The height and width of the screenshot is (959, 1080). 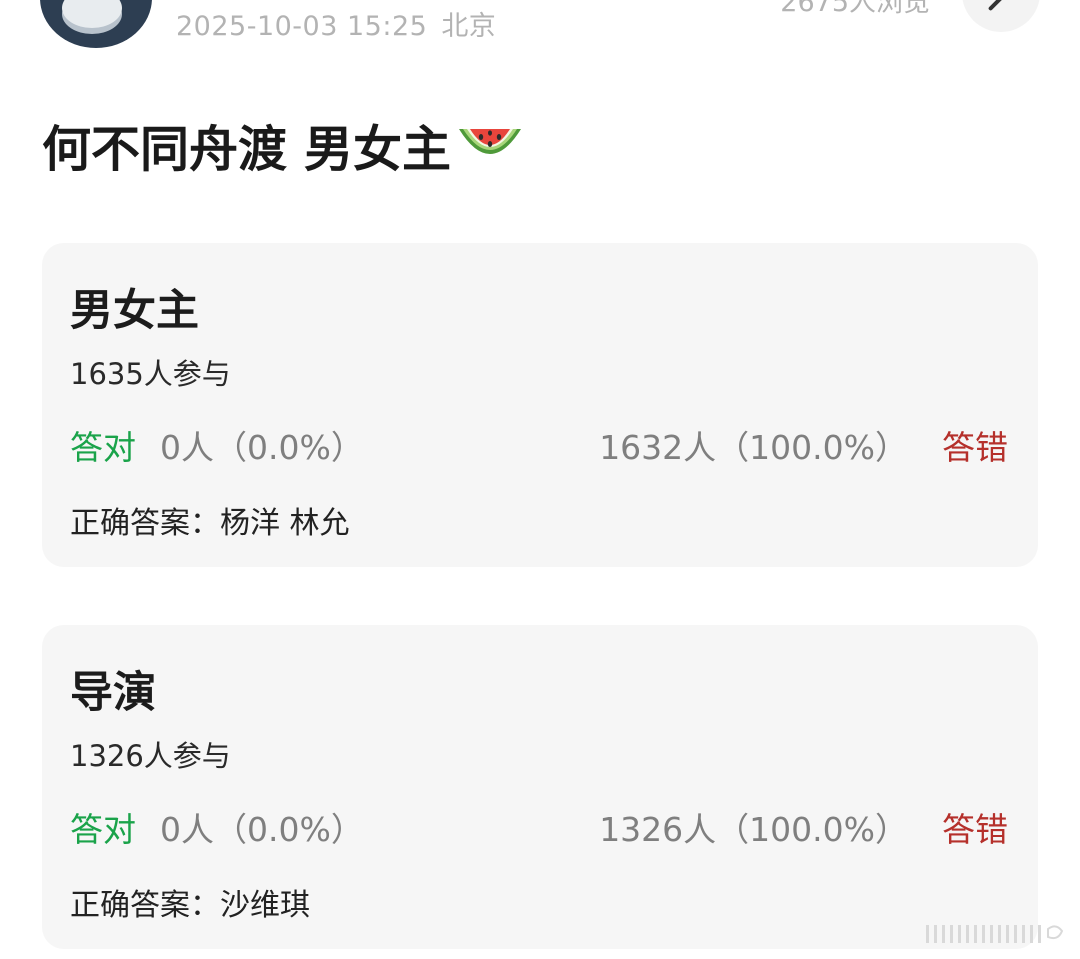 What do you see at coordinates (490, 141) in the screenshot?
I see `watermelon-icon` at bounding box center [490, 141].